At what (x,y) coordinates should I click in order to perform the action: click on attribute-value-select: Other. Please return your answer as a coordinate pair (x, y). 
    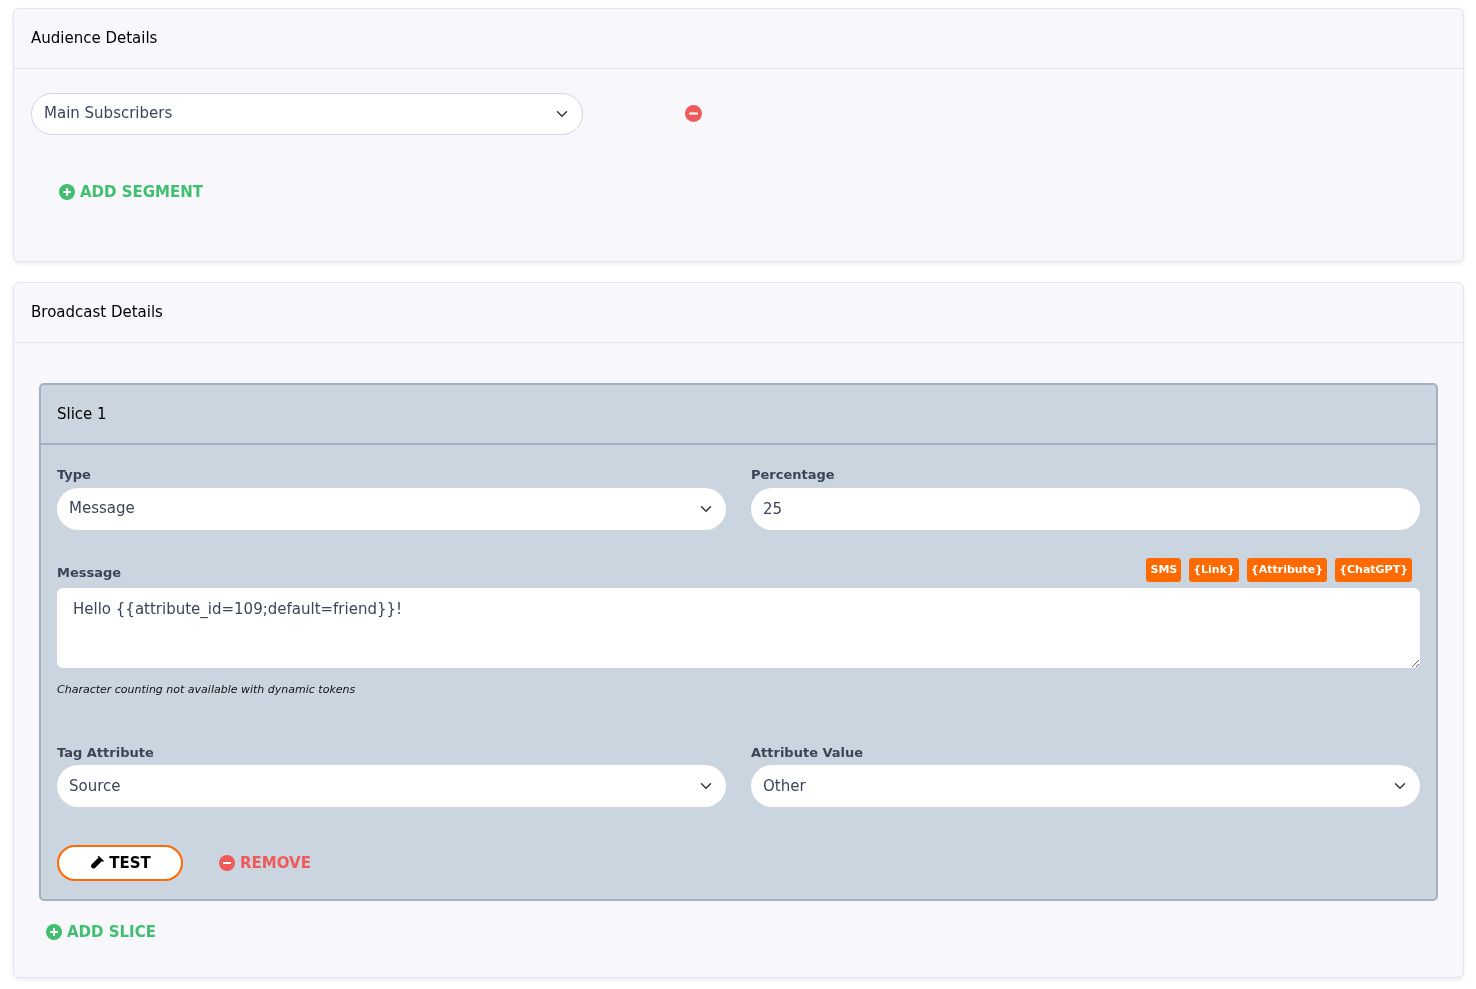
    Looking at the image, I should click on (1085, 786).